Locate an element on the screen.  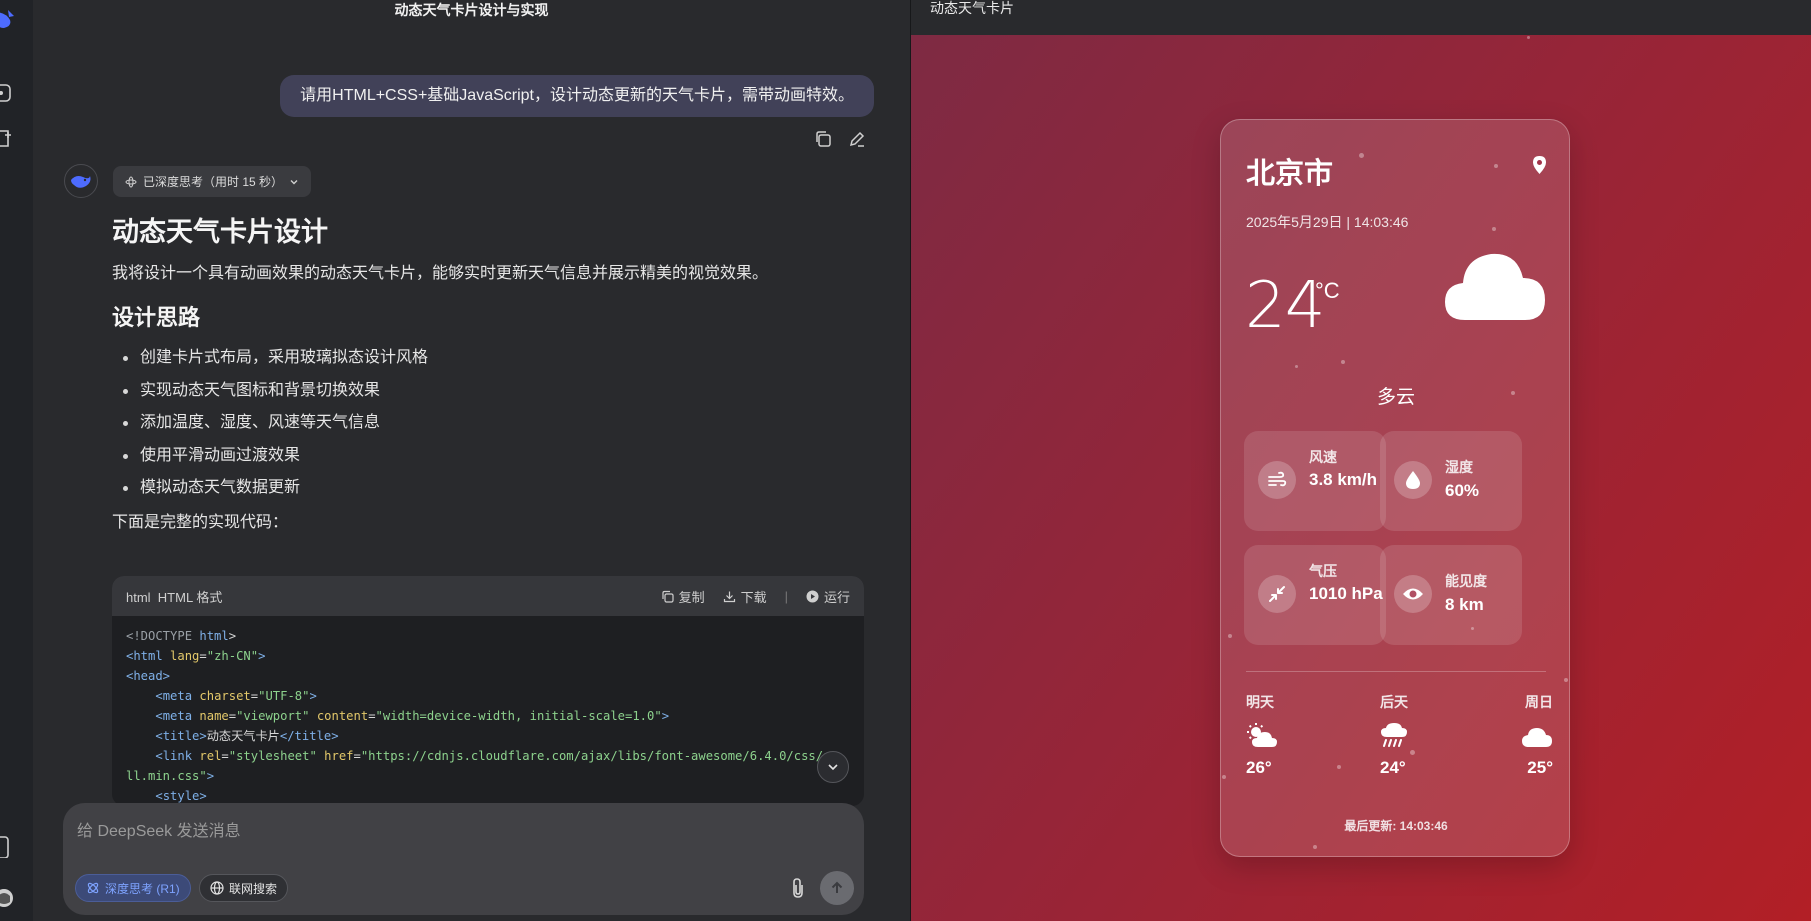
send-button is located at coordinates (837, 888).